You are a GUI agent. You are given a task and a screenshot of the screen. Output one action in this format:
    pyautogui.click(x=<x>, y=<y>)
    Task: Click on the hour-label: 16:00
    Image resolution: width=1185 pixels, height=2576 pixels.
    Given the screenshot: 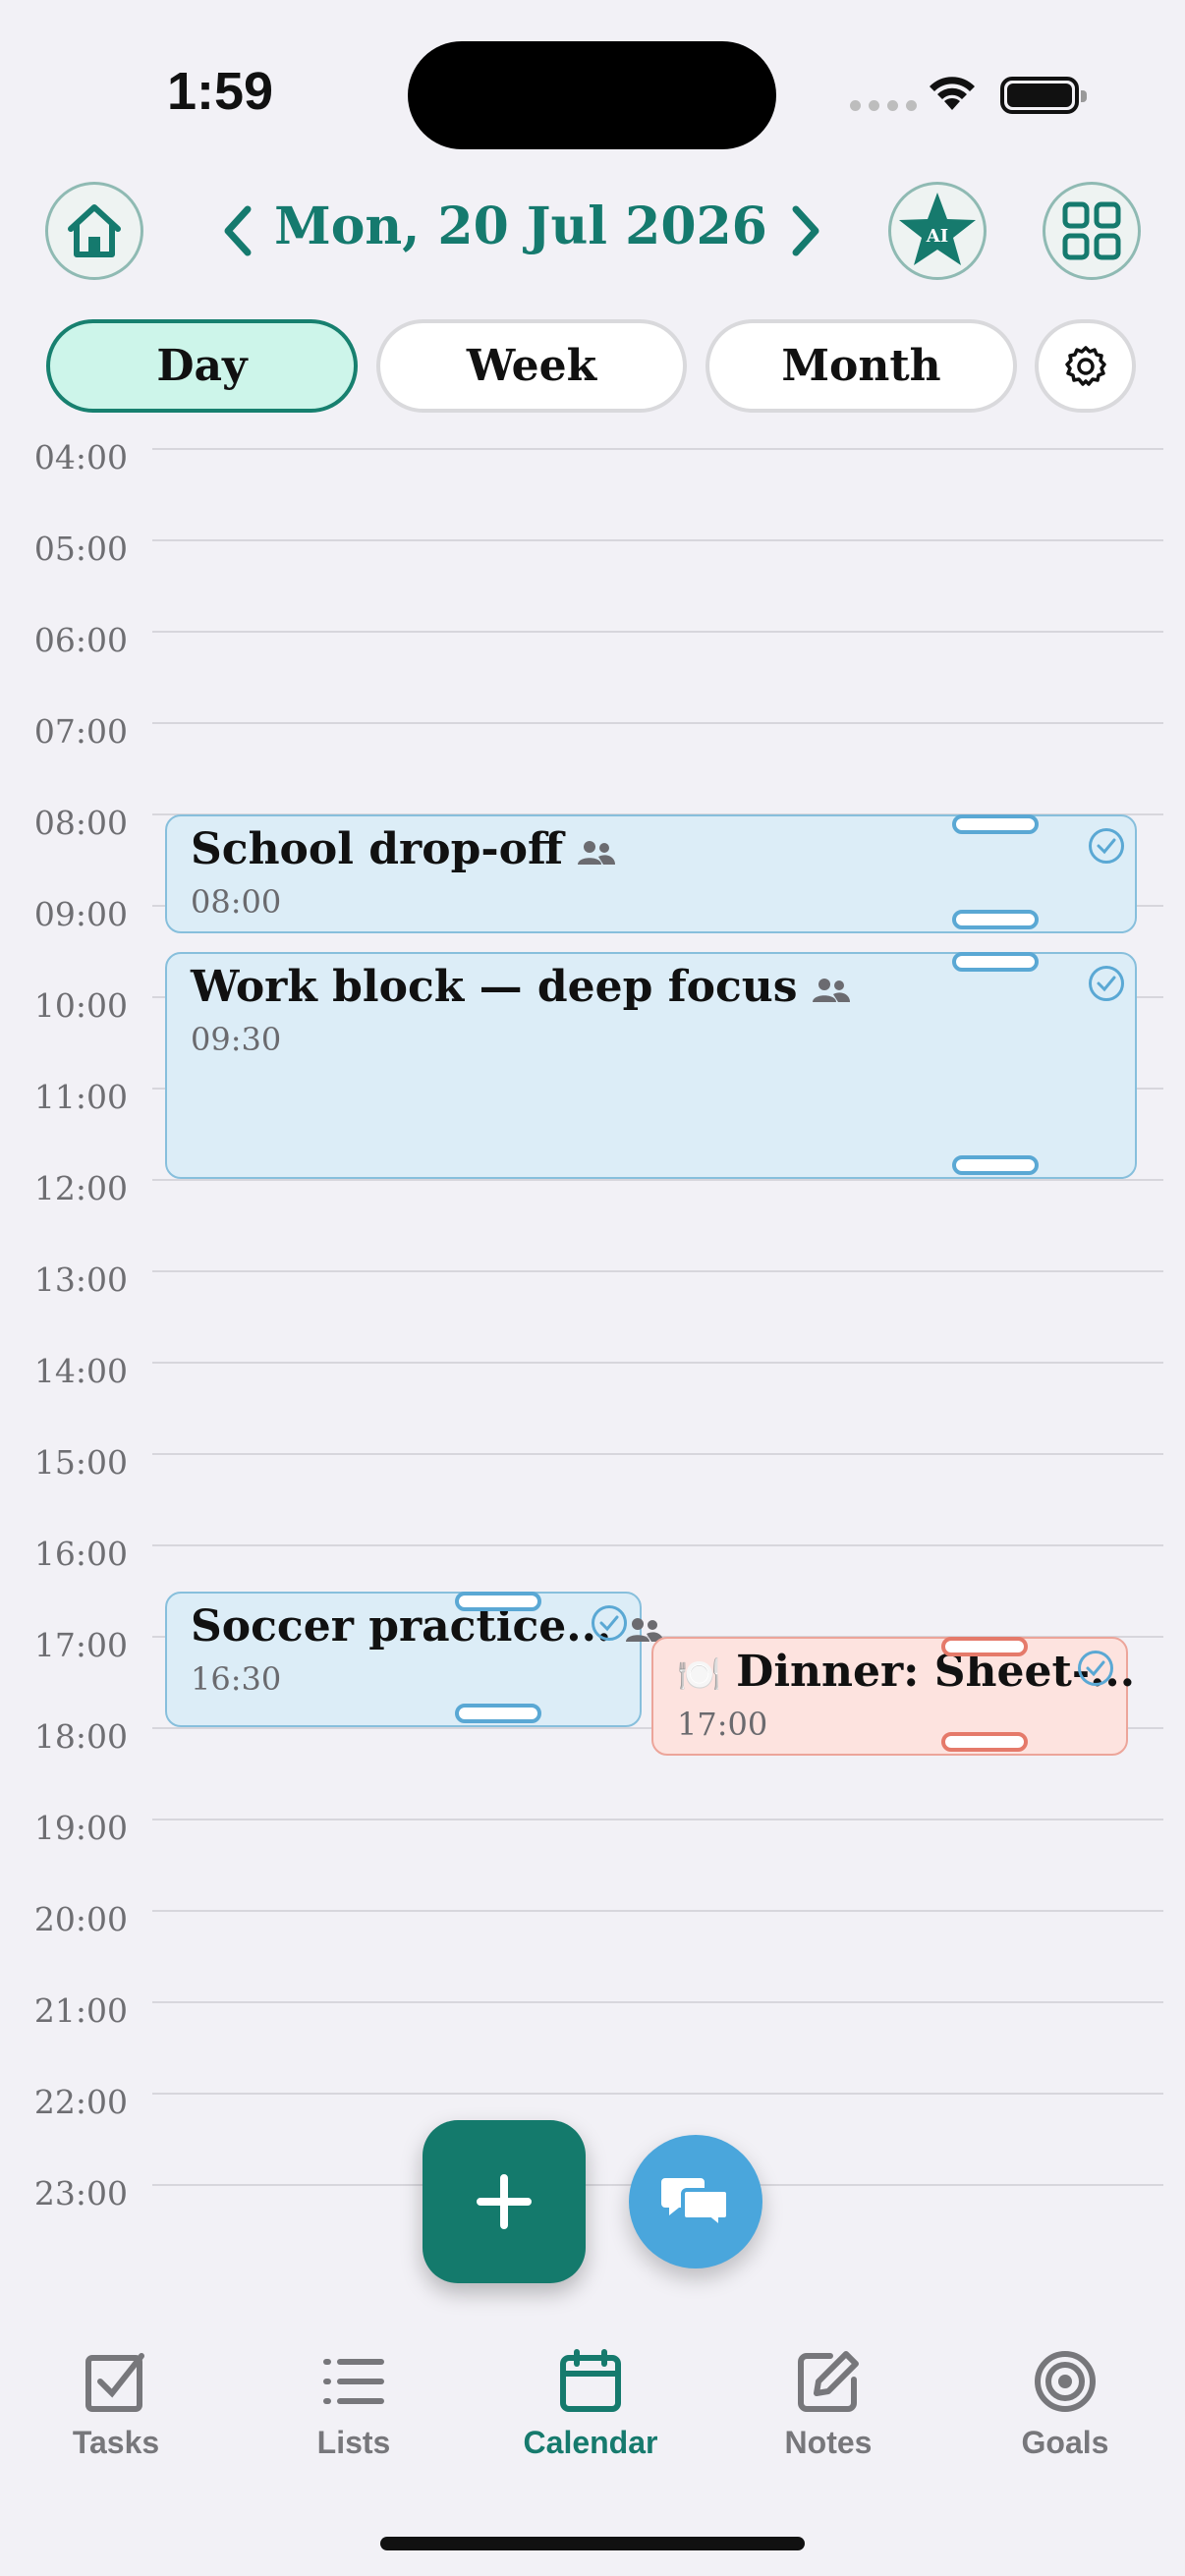 What is the action you would take?
    pyautogui.click(x=81, y=1554)
    